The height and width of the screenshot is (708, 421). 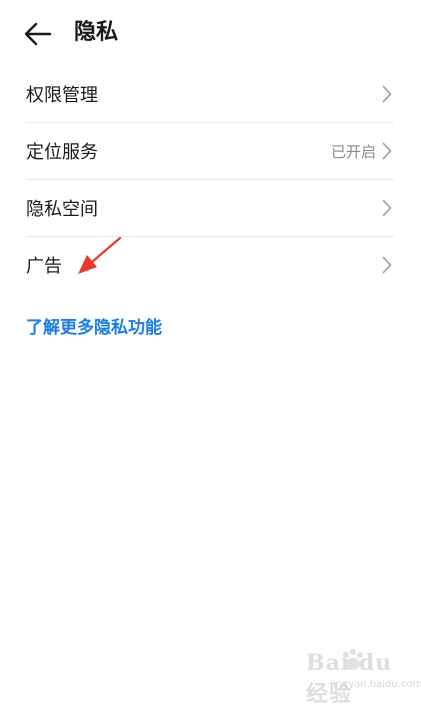 What do you see at coordinates (94, 325) in the screenshot?
I see `learn-more-privacy-link: 了解更多隐私功能` at bounding box center [94, 325].